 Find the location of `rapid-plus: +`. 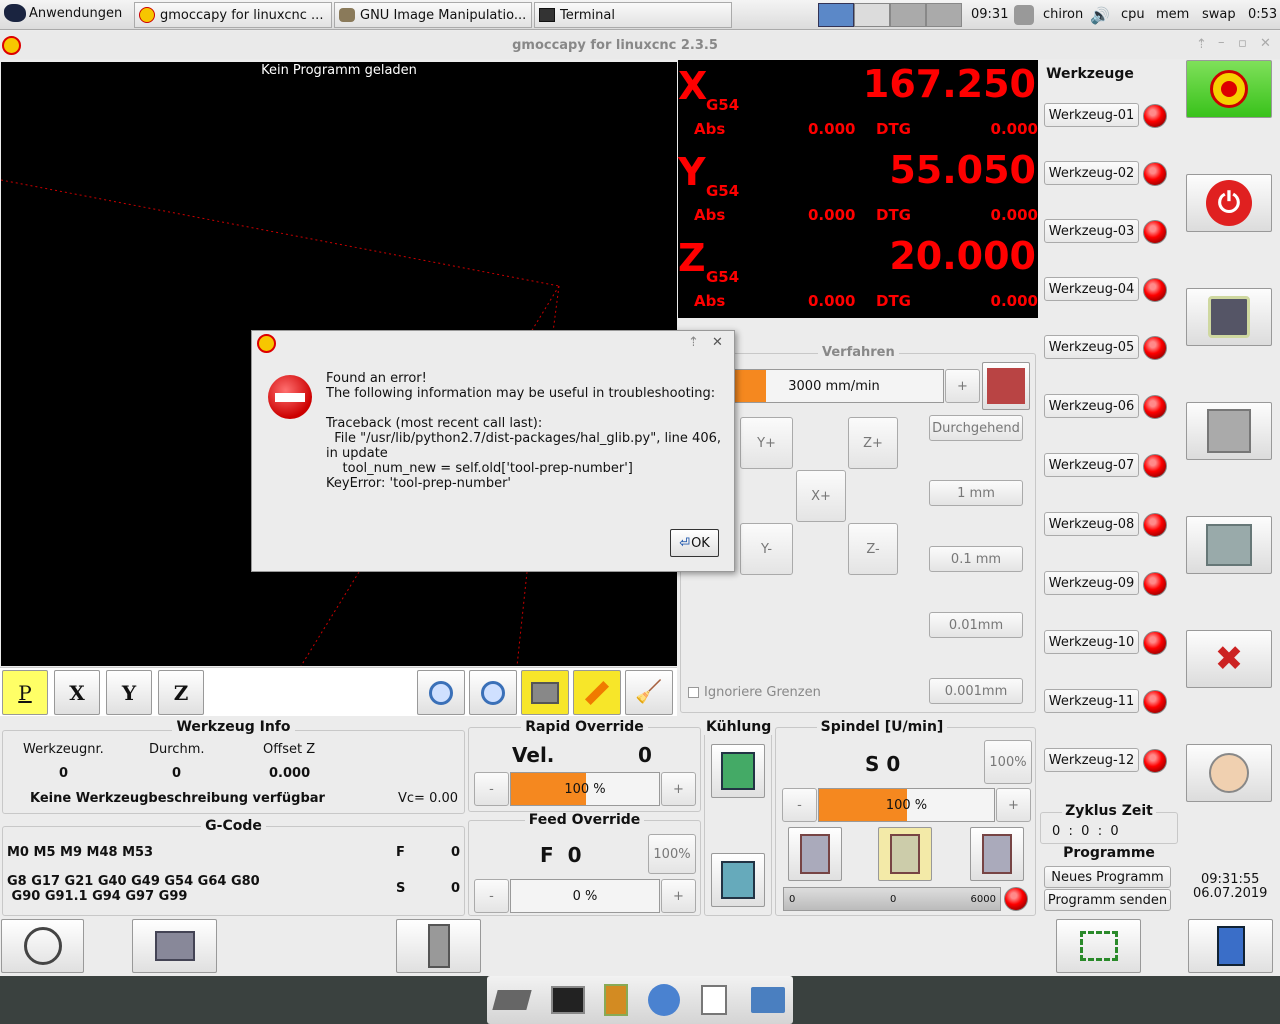

rapid-plus: + is located at coordinates (678, 789).